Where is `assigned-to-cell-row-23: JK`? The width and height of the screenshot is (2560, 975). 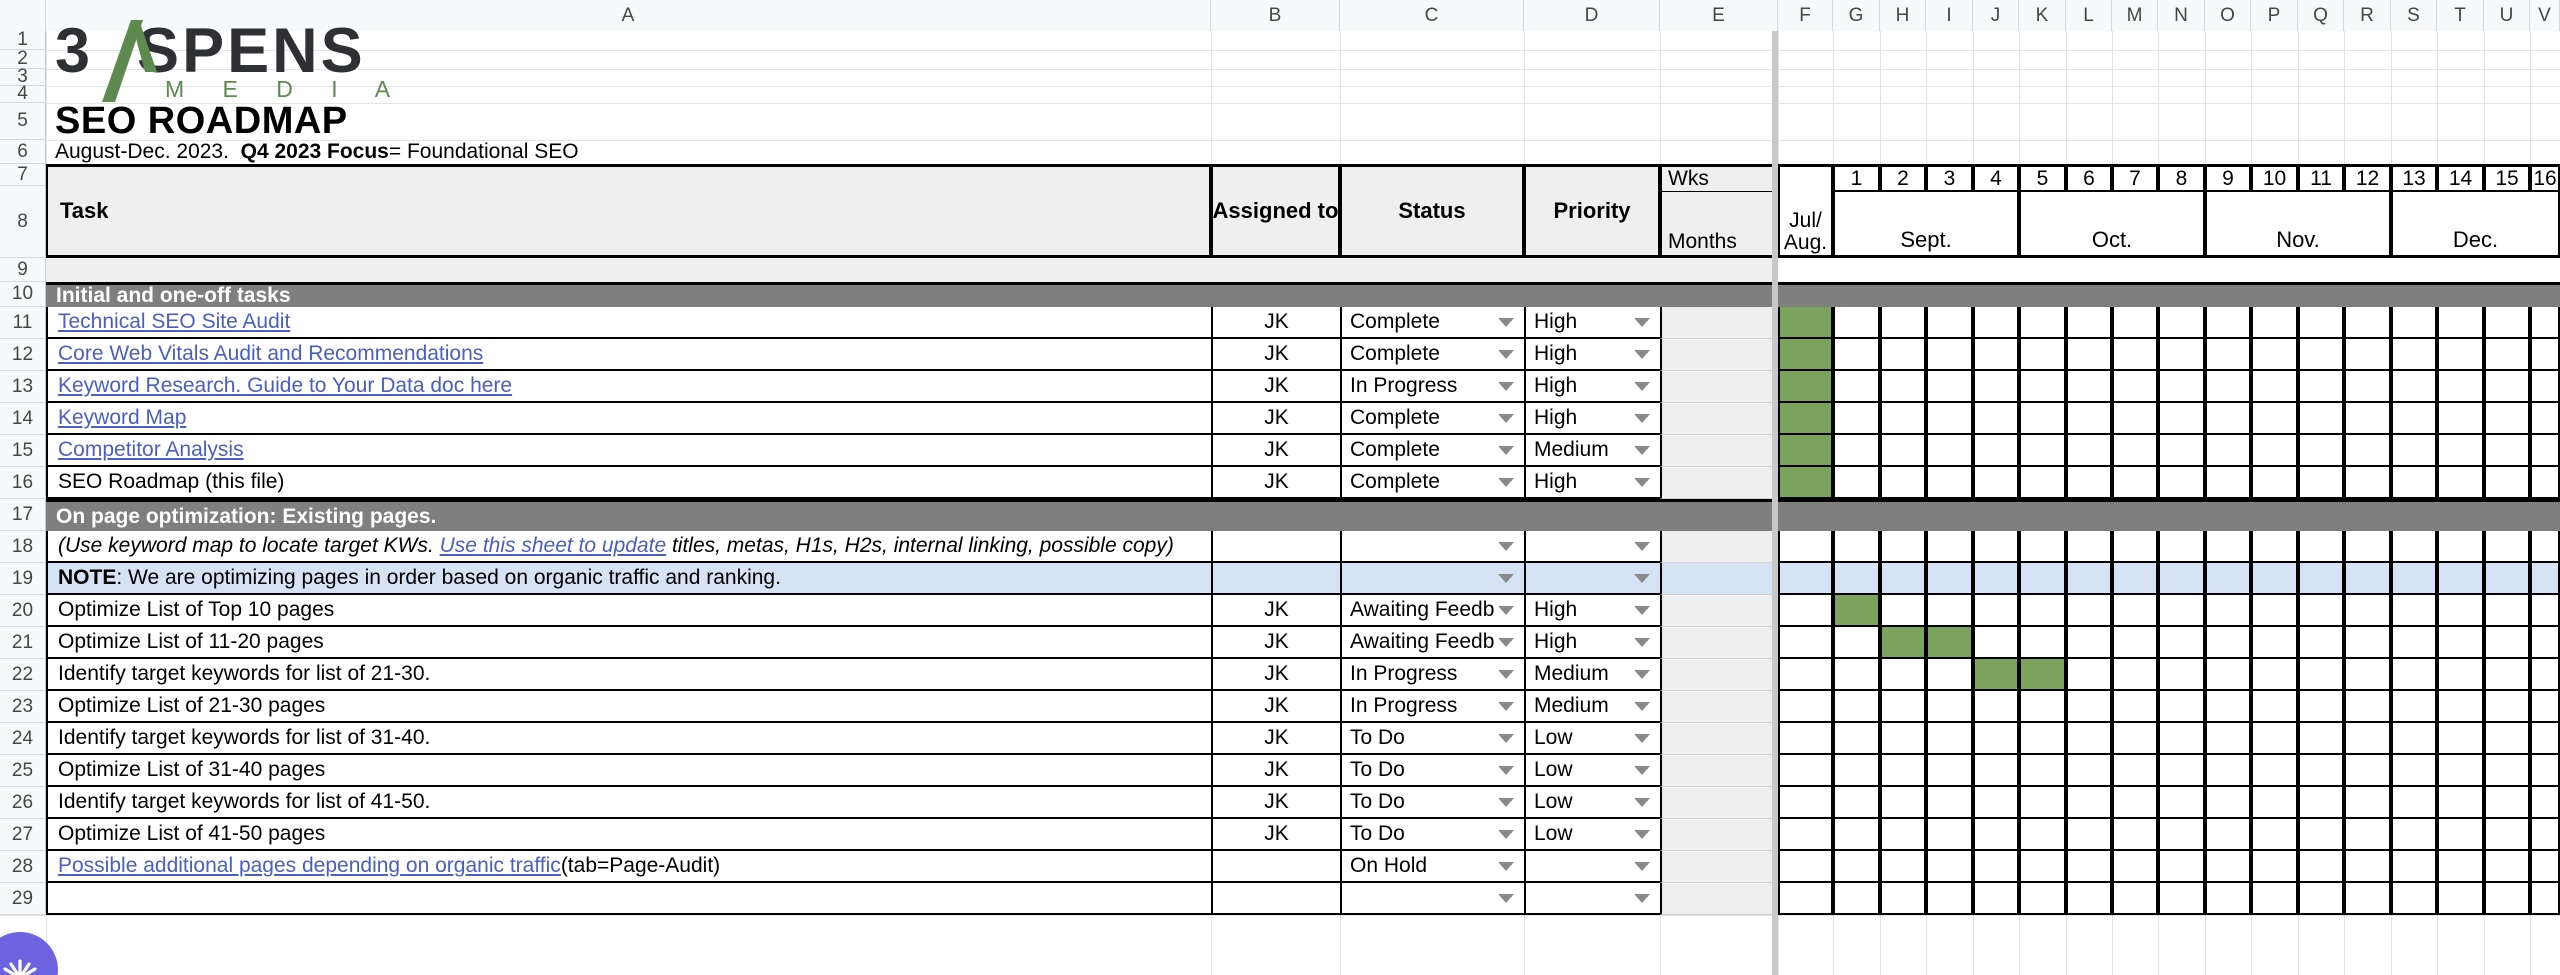 assigned-to-cell-row-23: JK is located at coordinates (1275, 707).